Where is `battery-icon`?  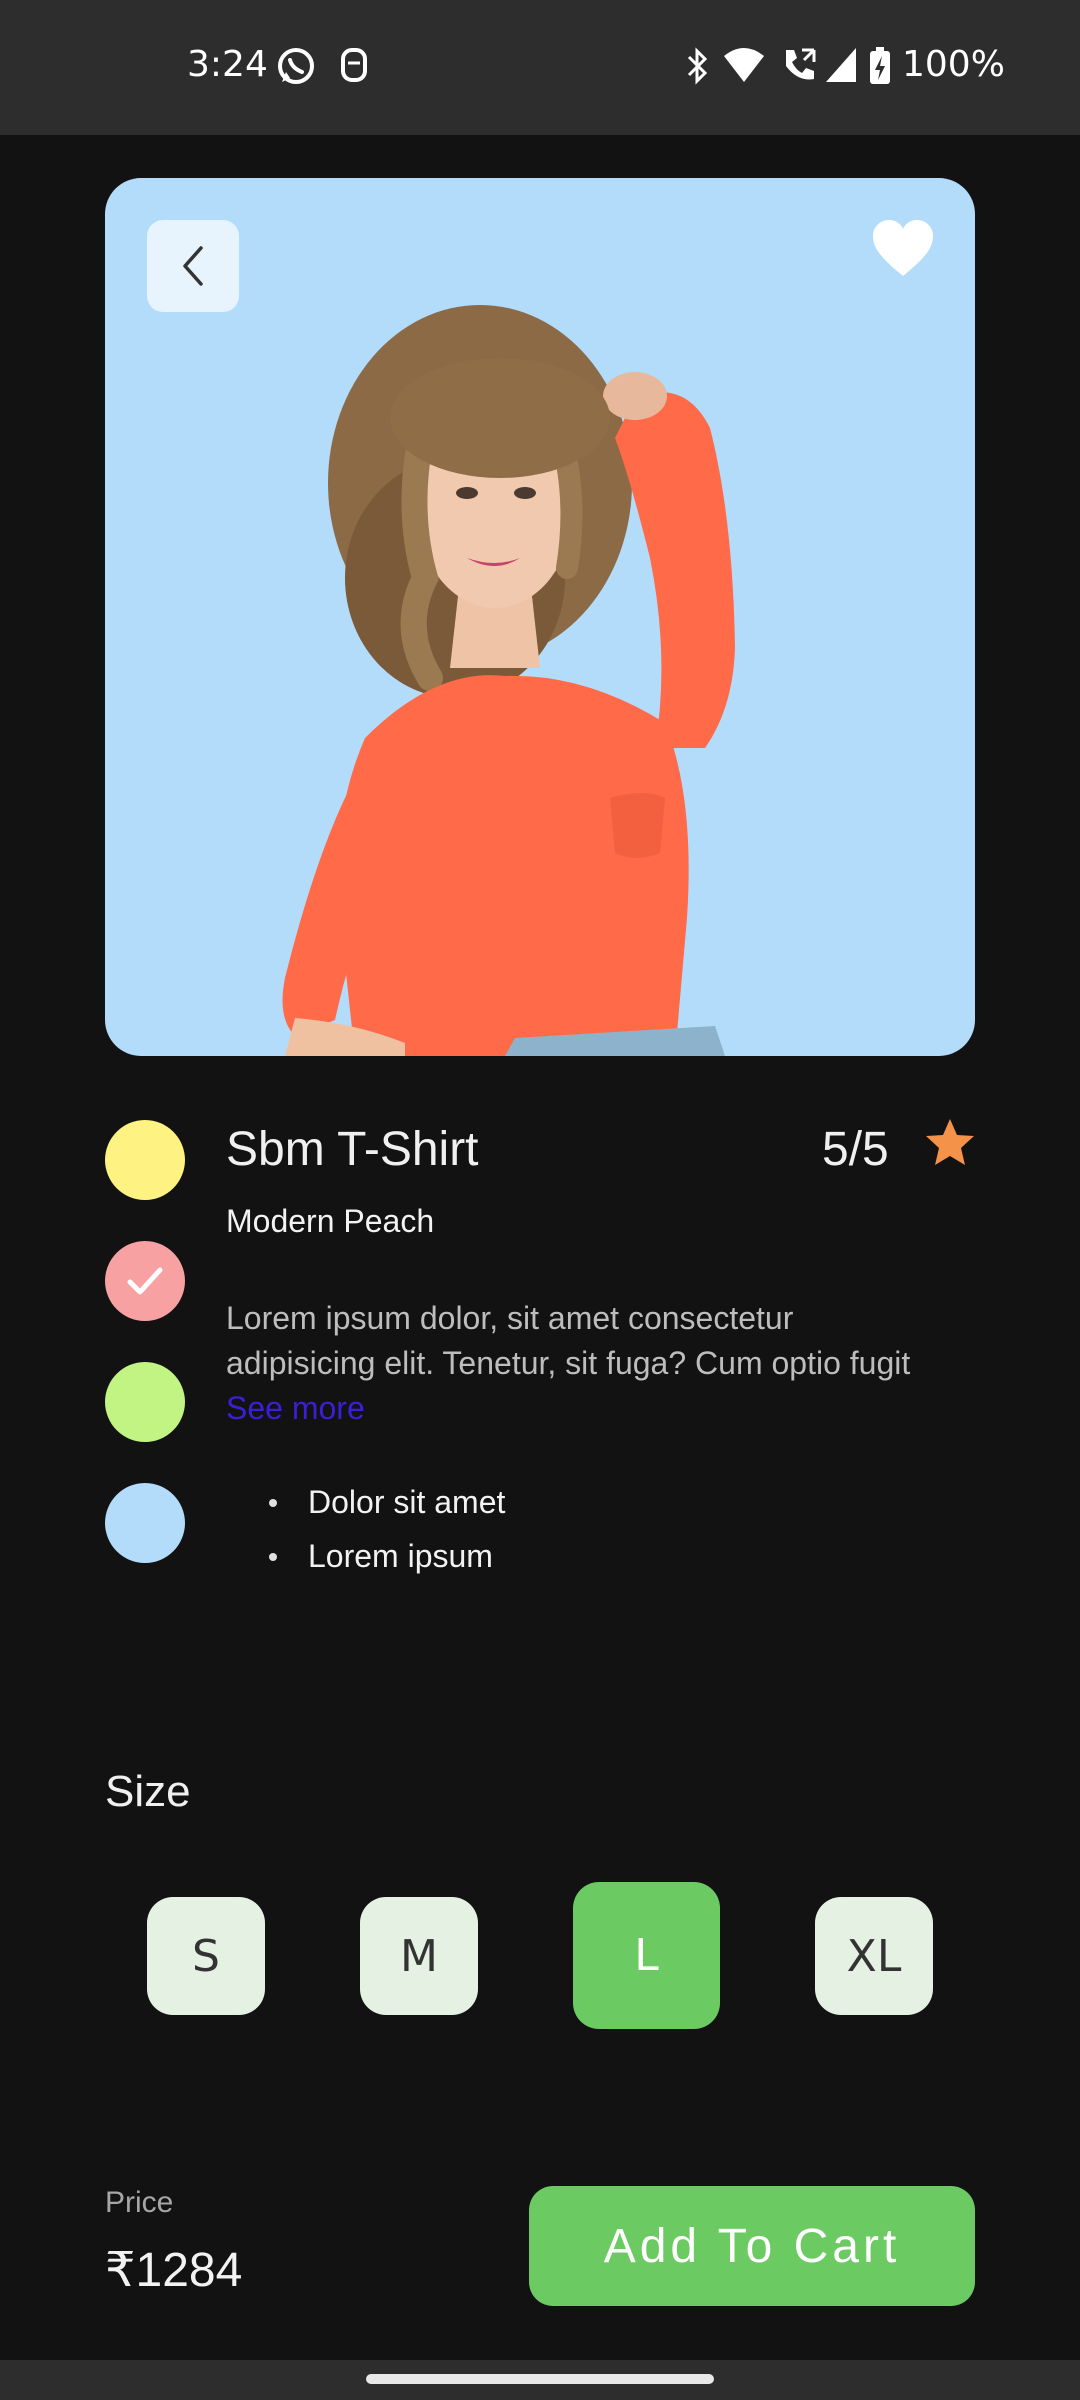
battery-icon is located at coordinates (880, 65).